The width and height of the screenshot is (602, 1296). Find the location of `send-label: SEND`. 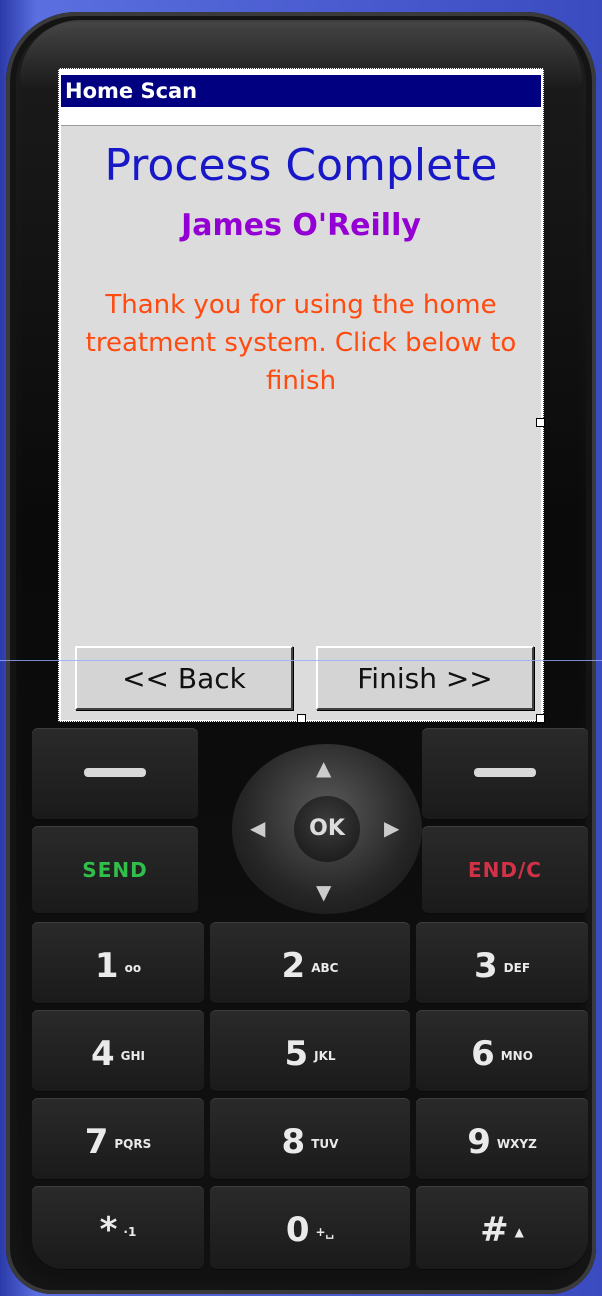

send-label: SEND is located at coordinates (115, 870).